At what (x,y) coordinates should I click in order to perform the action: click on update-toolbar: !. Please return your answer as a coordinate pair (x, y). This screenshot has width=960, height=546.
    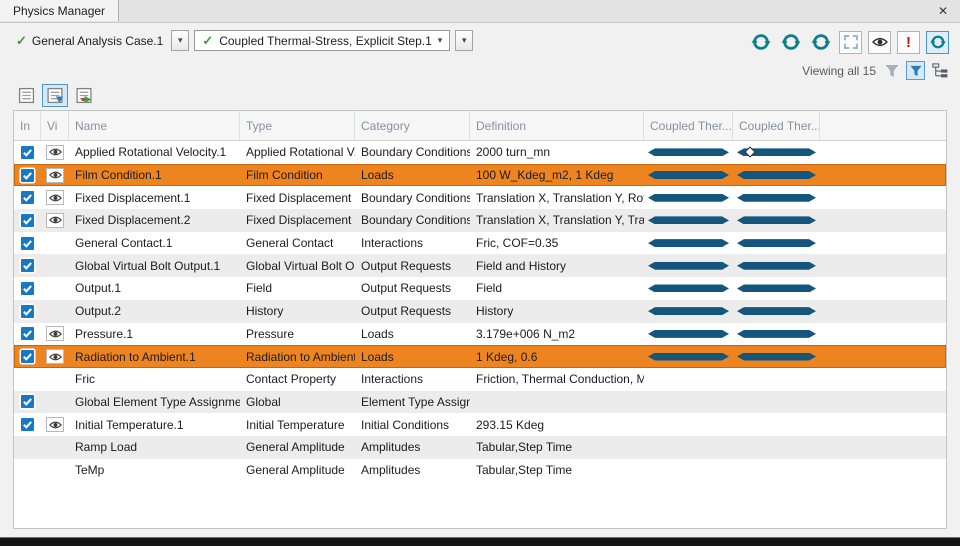
    Looking at the image, I should click on (849, 42).